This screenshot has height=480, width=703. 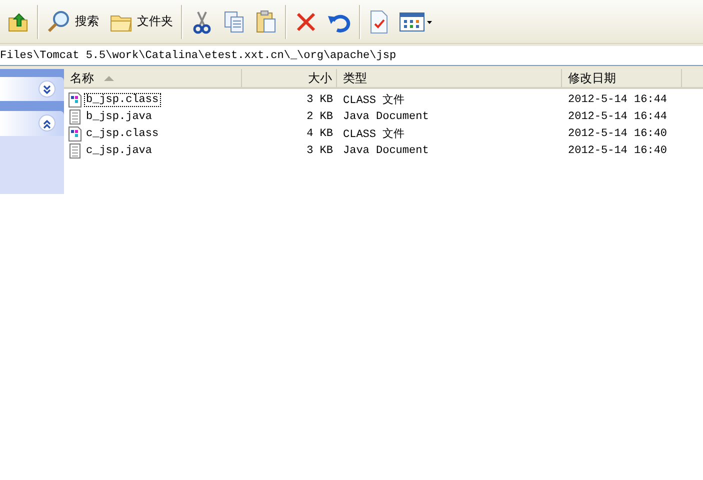 I want to click on column-header: 名称, so click(x=82, y=78).